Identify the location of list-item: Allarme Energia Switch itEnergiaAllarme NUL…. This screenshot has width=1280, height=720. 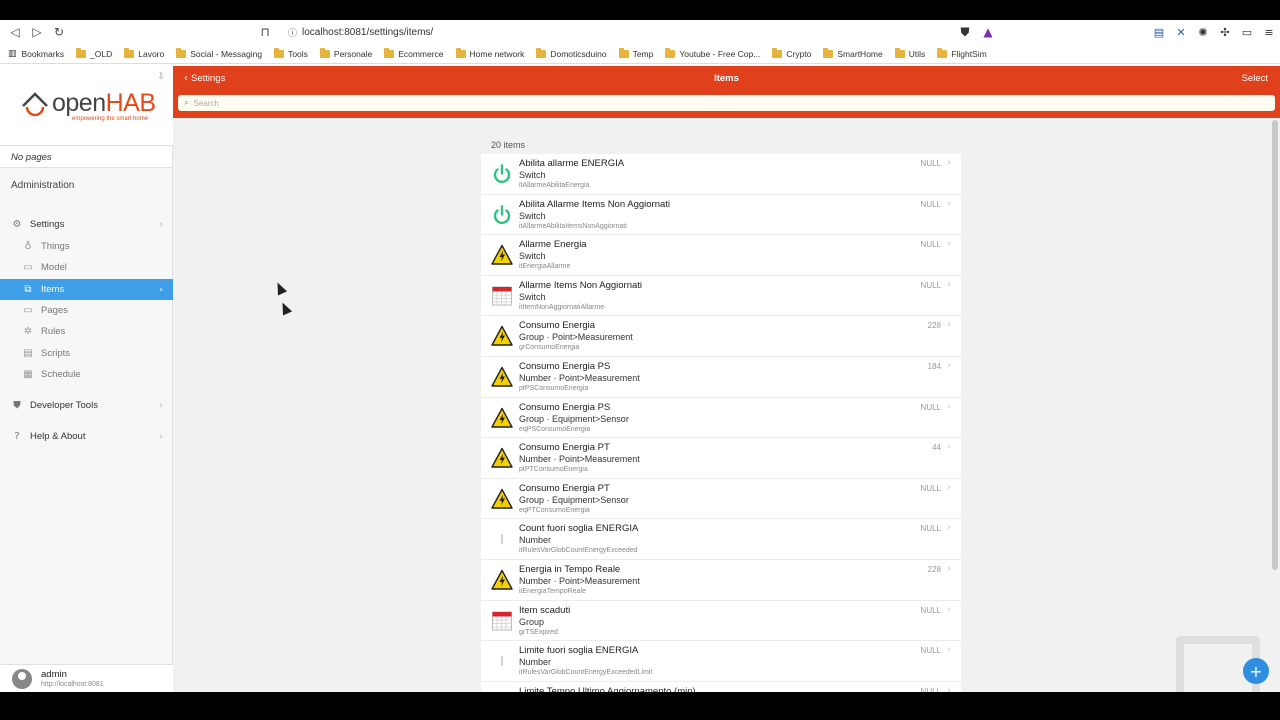
(721, 255).